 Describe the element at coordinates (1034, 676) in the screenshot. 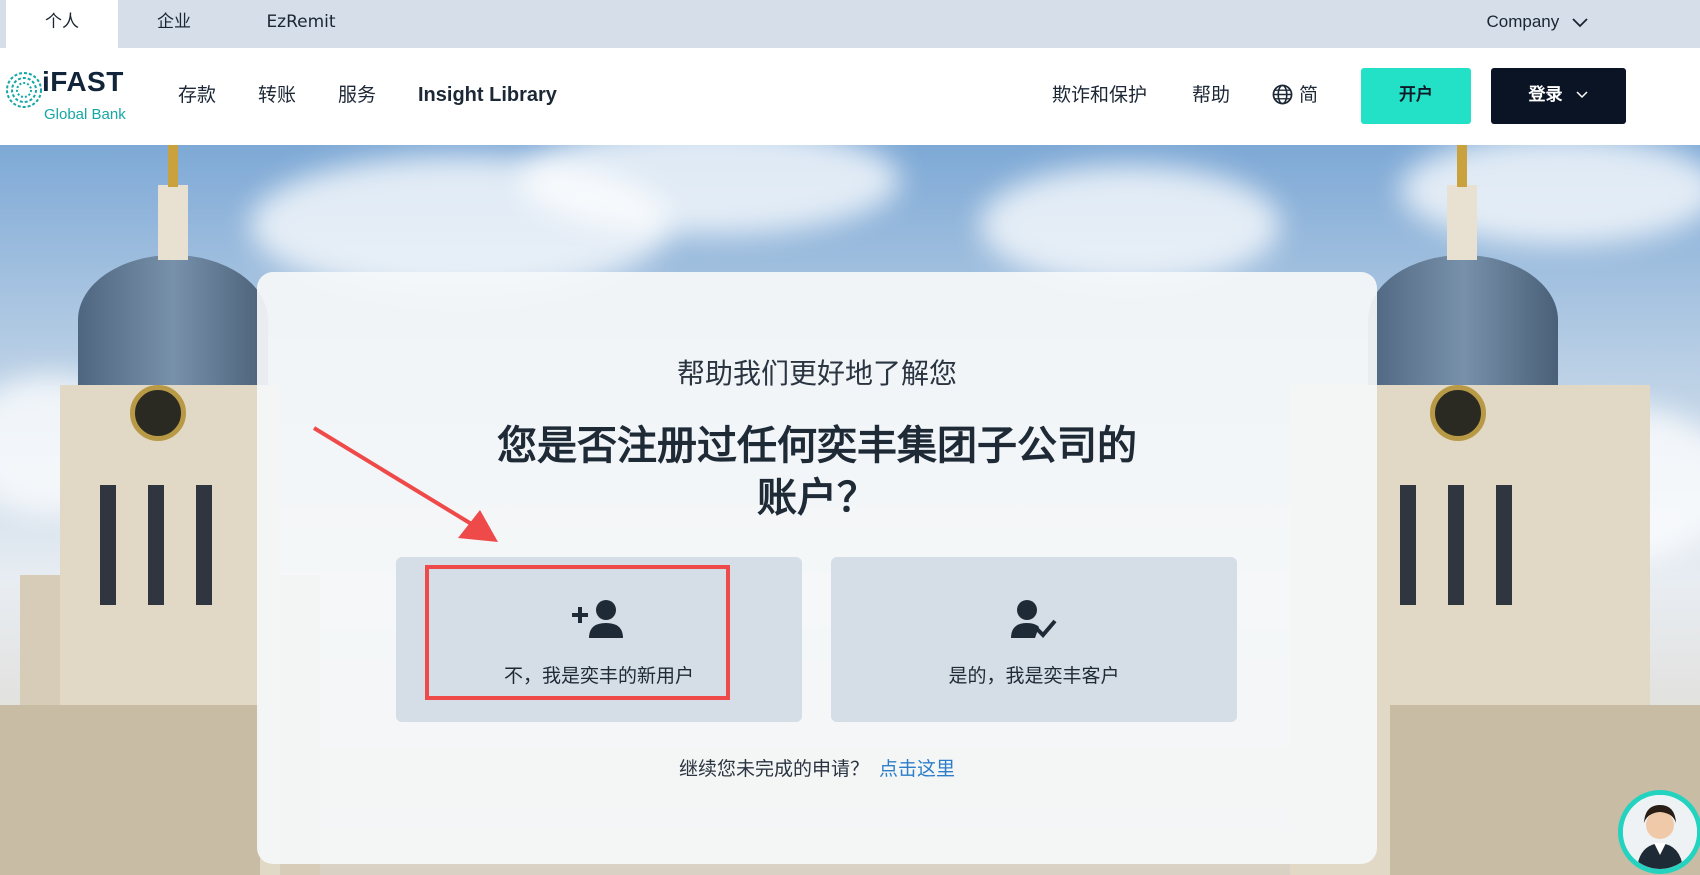

I see `option-existing-customer-label: 是的，我是奕丰客户` at that location.